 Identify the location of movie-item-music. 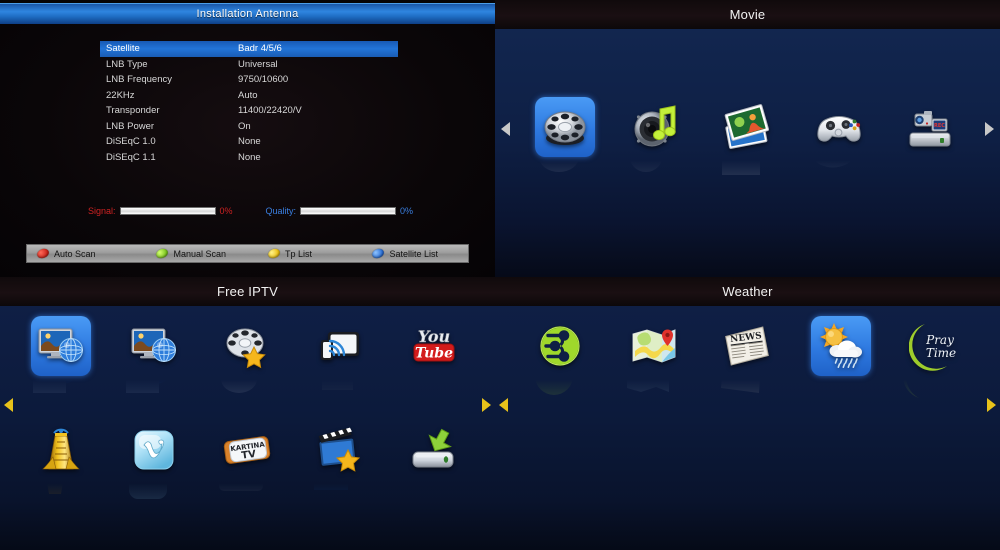
(656, 133).